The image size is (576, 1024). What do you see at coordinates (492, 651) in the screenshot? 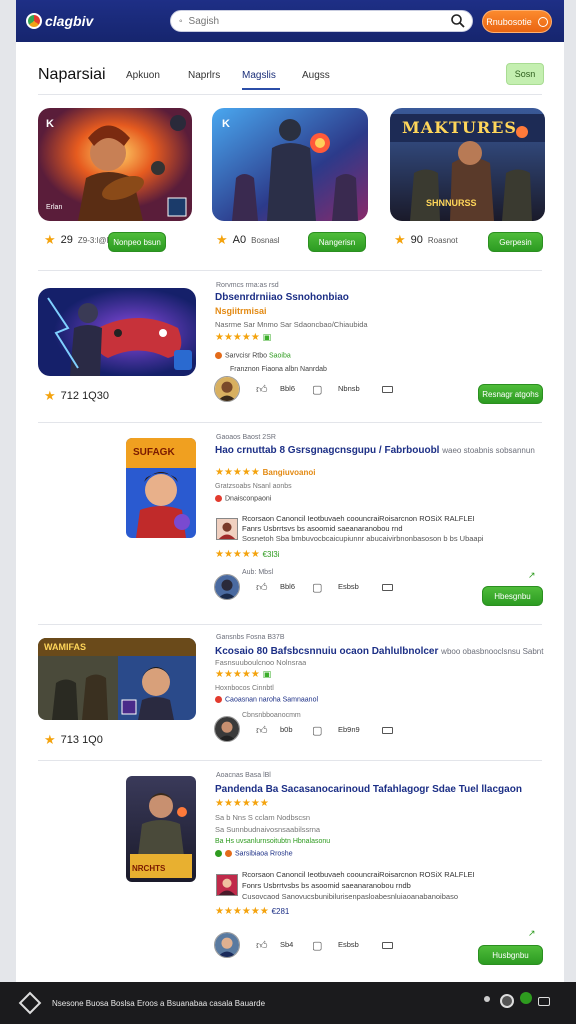
I see `title-ext: wboo obasbnooclsnsu Sabnt` at bounding box center [492, 651].